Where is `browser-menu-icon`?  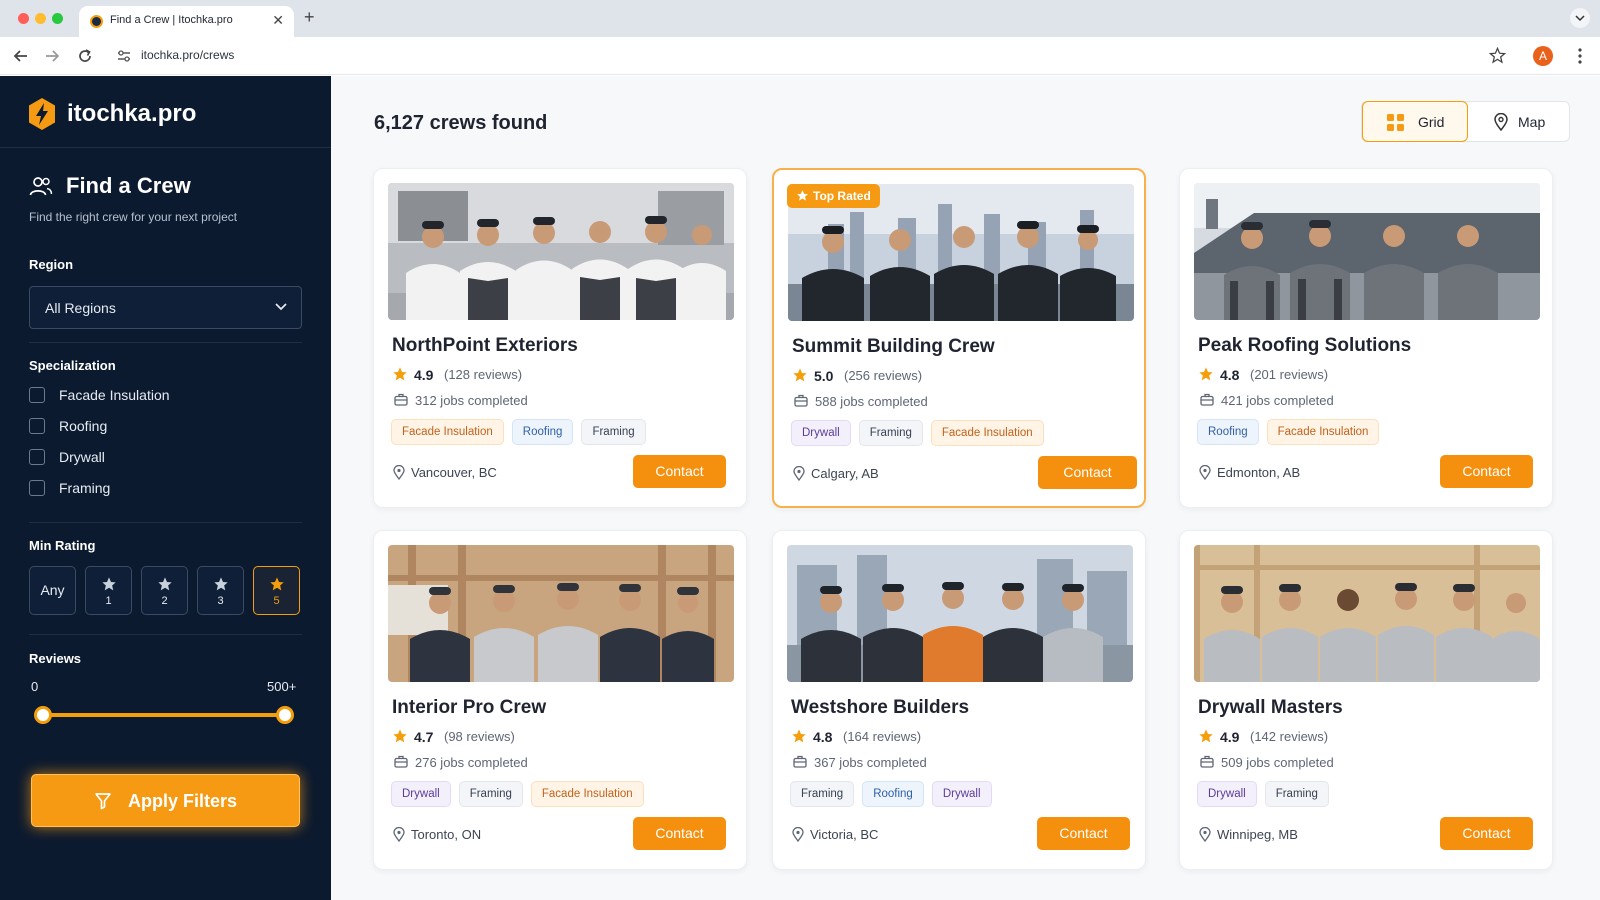 browser-menu-icon is located at coordinates (1580, 56).